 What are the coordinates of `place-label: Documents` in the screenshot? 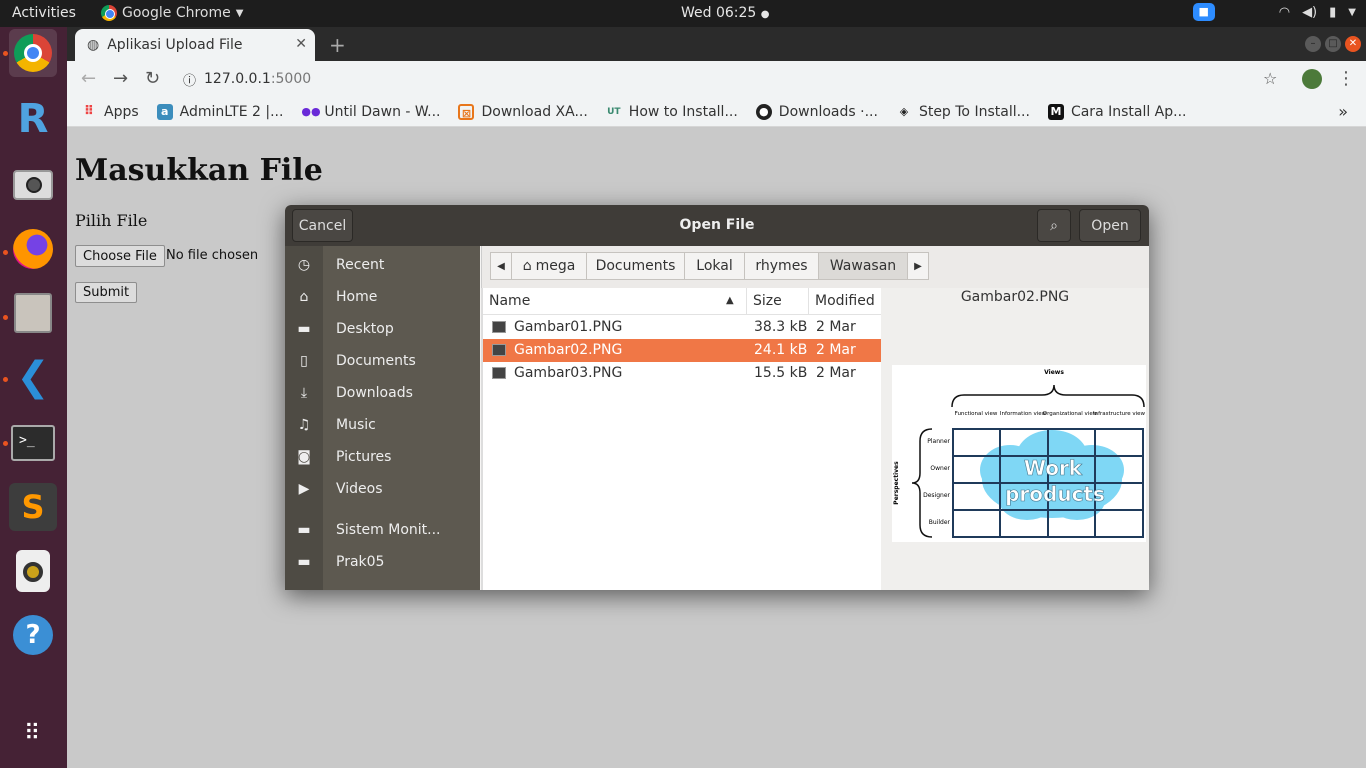 It's located at (376, 361).